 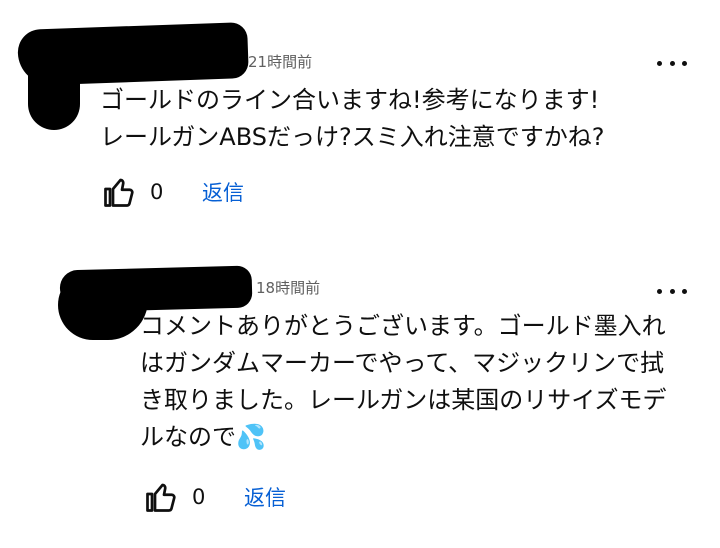 I want to click on comment-line: き取りました。レールガンは某国のリサイズモデ, so click(x=403, y=400).